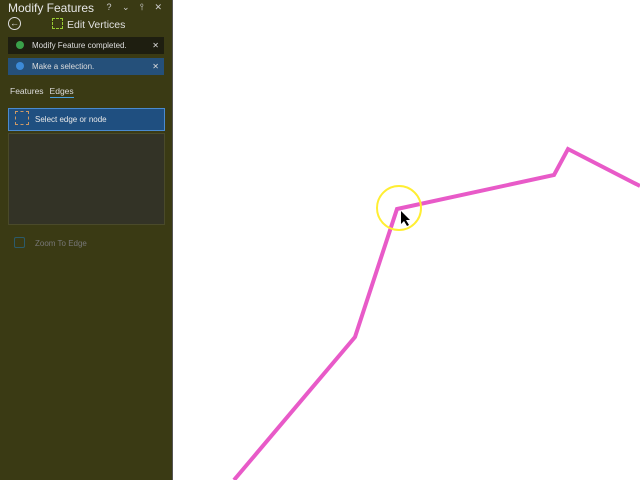 The height and width of the screenshot is (480, 640). Describe the element at coordinates (27, 91) in the screenshot. I see `tab-features: Features` at that location.